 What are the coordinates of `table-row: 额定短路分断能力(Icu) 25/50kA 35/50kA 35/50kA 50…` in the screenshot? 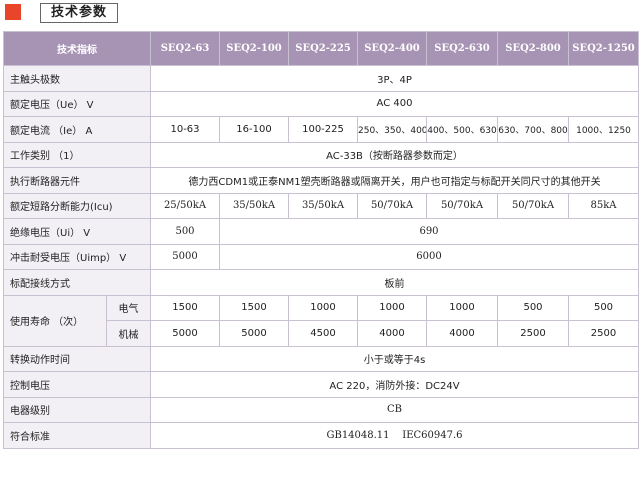 It's located at (321, 205).